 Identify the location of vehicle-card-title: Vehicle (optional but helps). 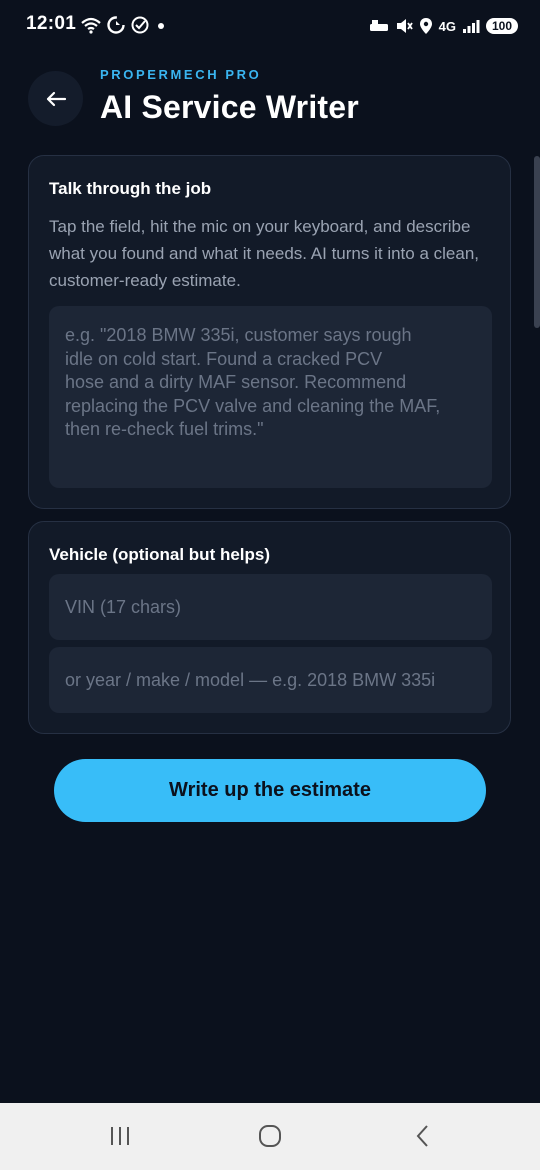
(160, 554).